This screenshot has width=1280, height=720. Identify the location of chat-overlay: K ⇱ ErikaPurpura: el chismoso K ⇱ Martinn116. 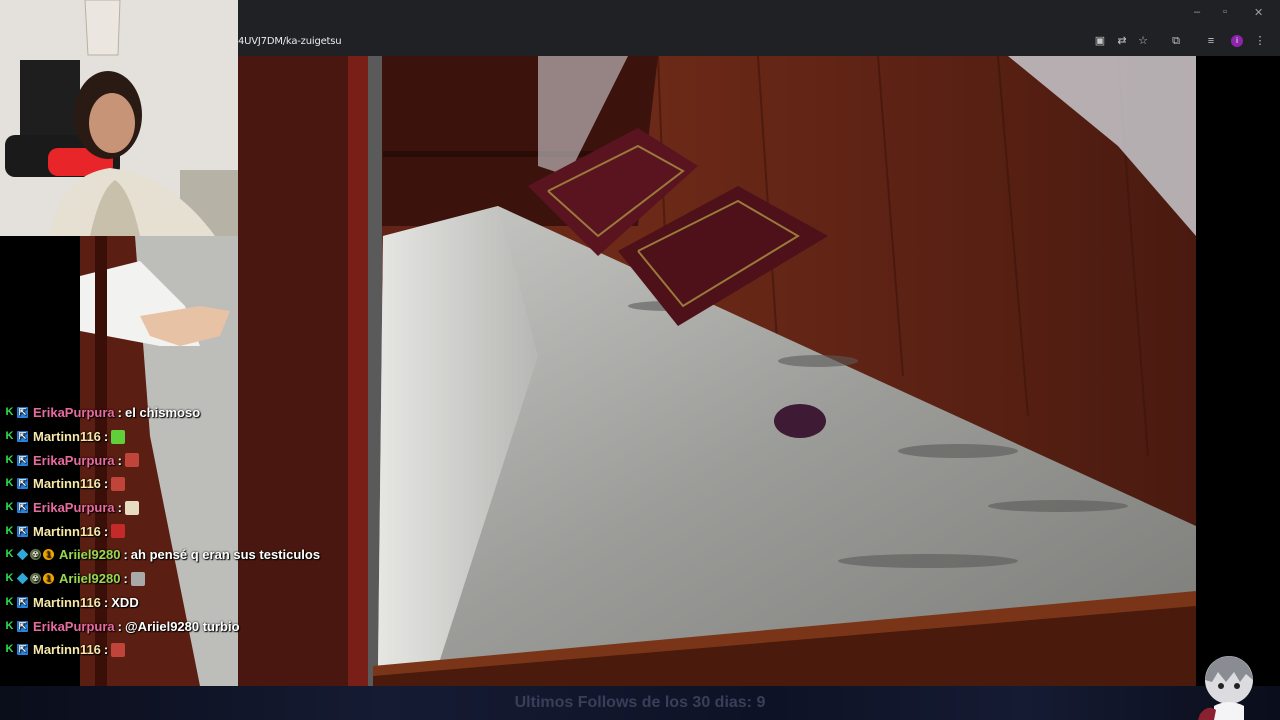
(214, 531).